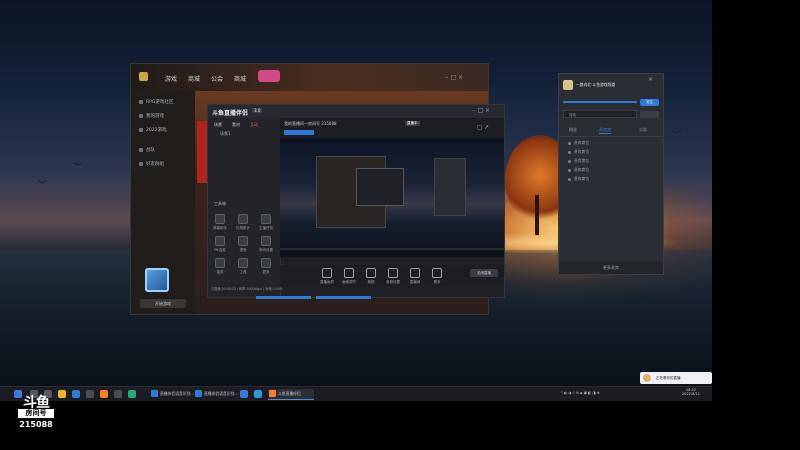 Image resolution: width=800 pixels, height=450 pixels. What do you see at coordinates (156, 102) in the screenshot?
I see `sidebar-item-community: RPG游戏社区` at bounding box center [156, 102].